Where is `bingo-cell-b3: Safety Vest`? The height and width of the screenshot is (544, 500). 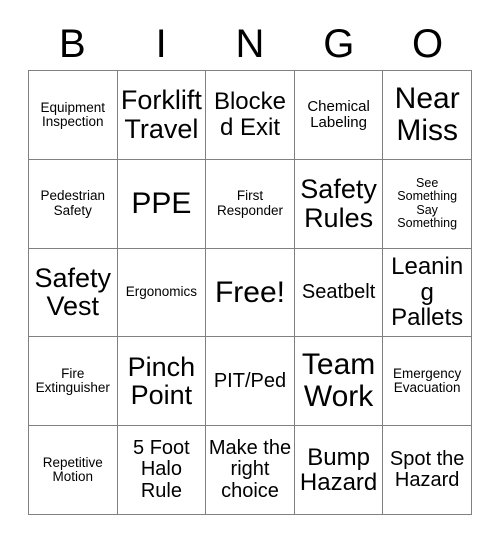 bingo-cell-b3: Safety Vest is located at coordinates (73, 293).